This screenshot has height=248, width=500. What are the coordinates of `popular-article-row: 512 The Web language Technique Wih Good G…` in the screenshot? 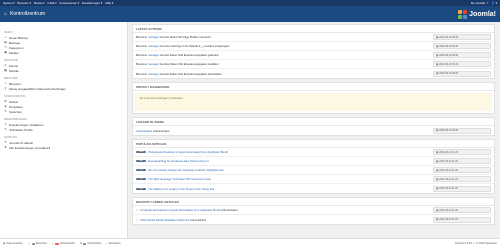 It's located at (313, 179).